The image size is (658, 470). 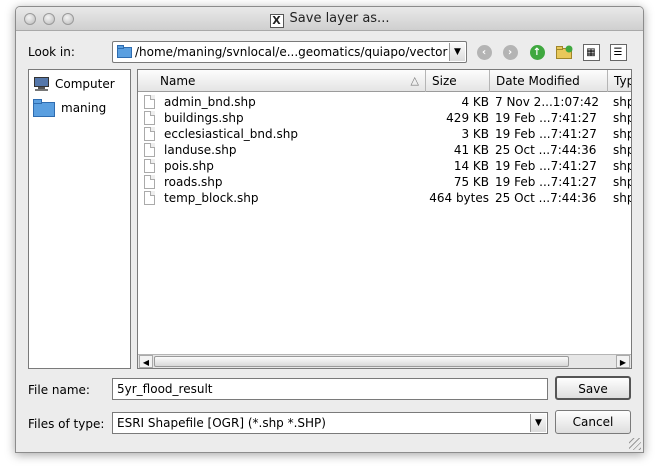 I want to click on file-size: 3 KB, so click(x=475, y=134).